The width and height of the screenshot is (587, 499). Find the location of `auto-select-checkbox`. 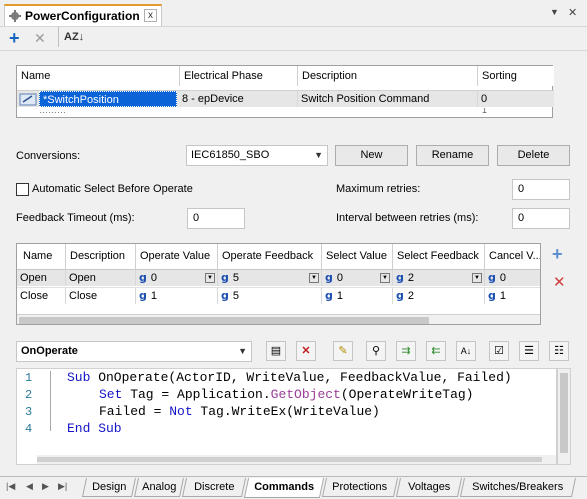

auto-select-checkbox is located at coordinates (22, 189).